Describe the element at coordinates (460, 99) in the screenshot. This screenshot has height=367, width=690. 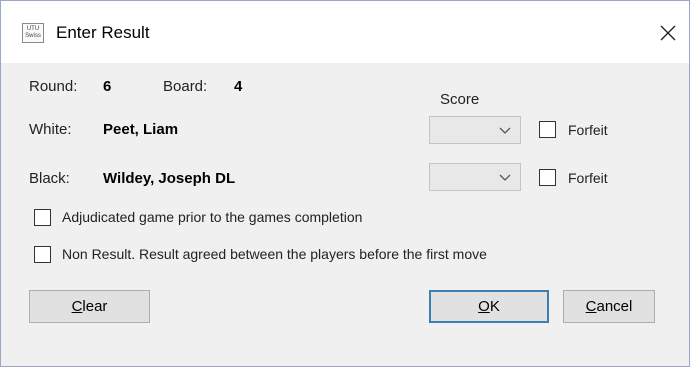
I see `score-header: Score` at that location.